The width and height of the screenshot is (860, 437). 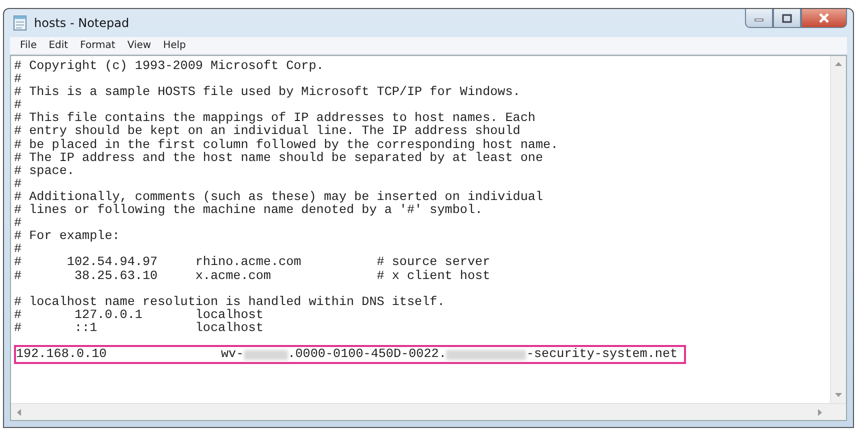 I want to click on menu-item: Help, so click(x=174, y=45).